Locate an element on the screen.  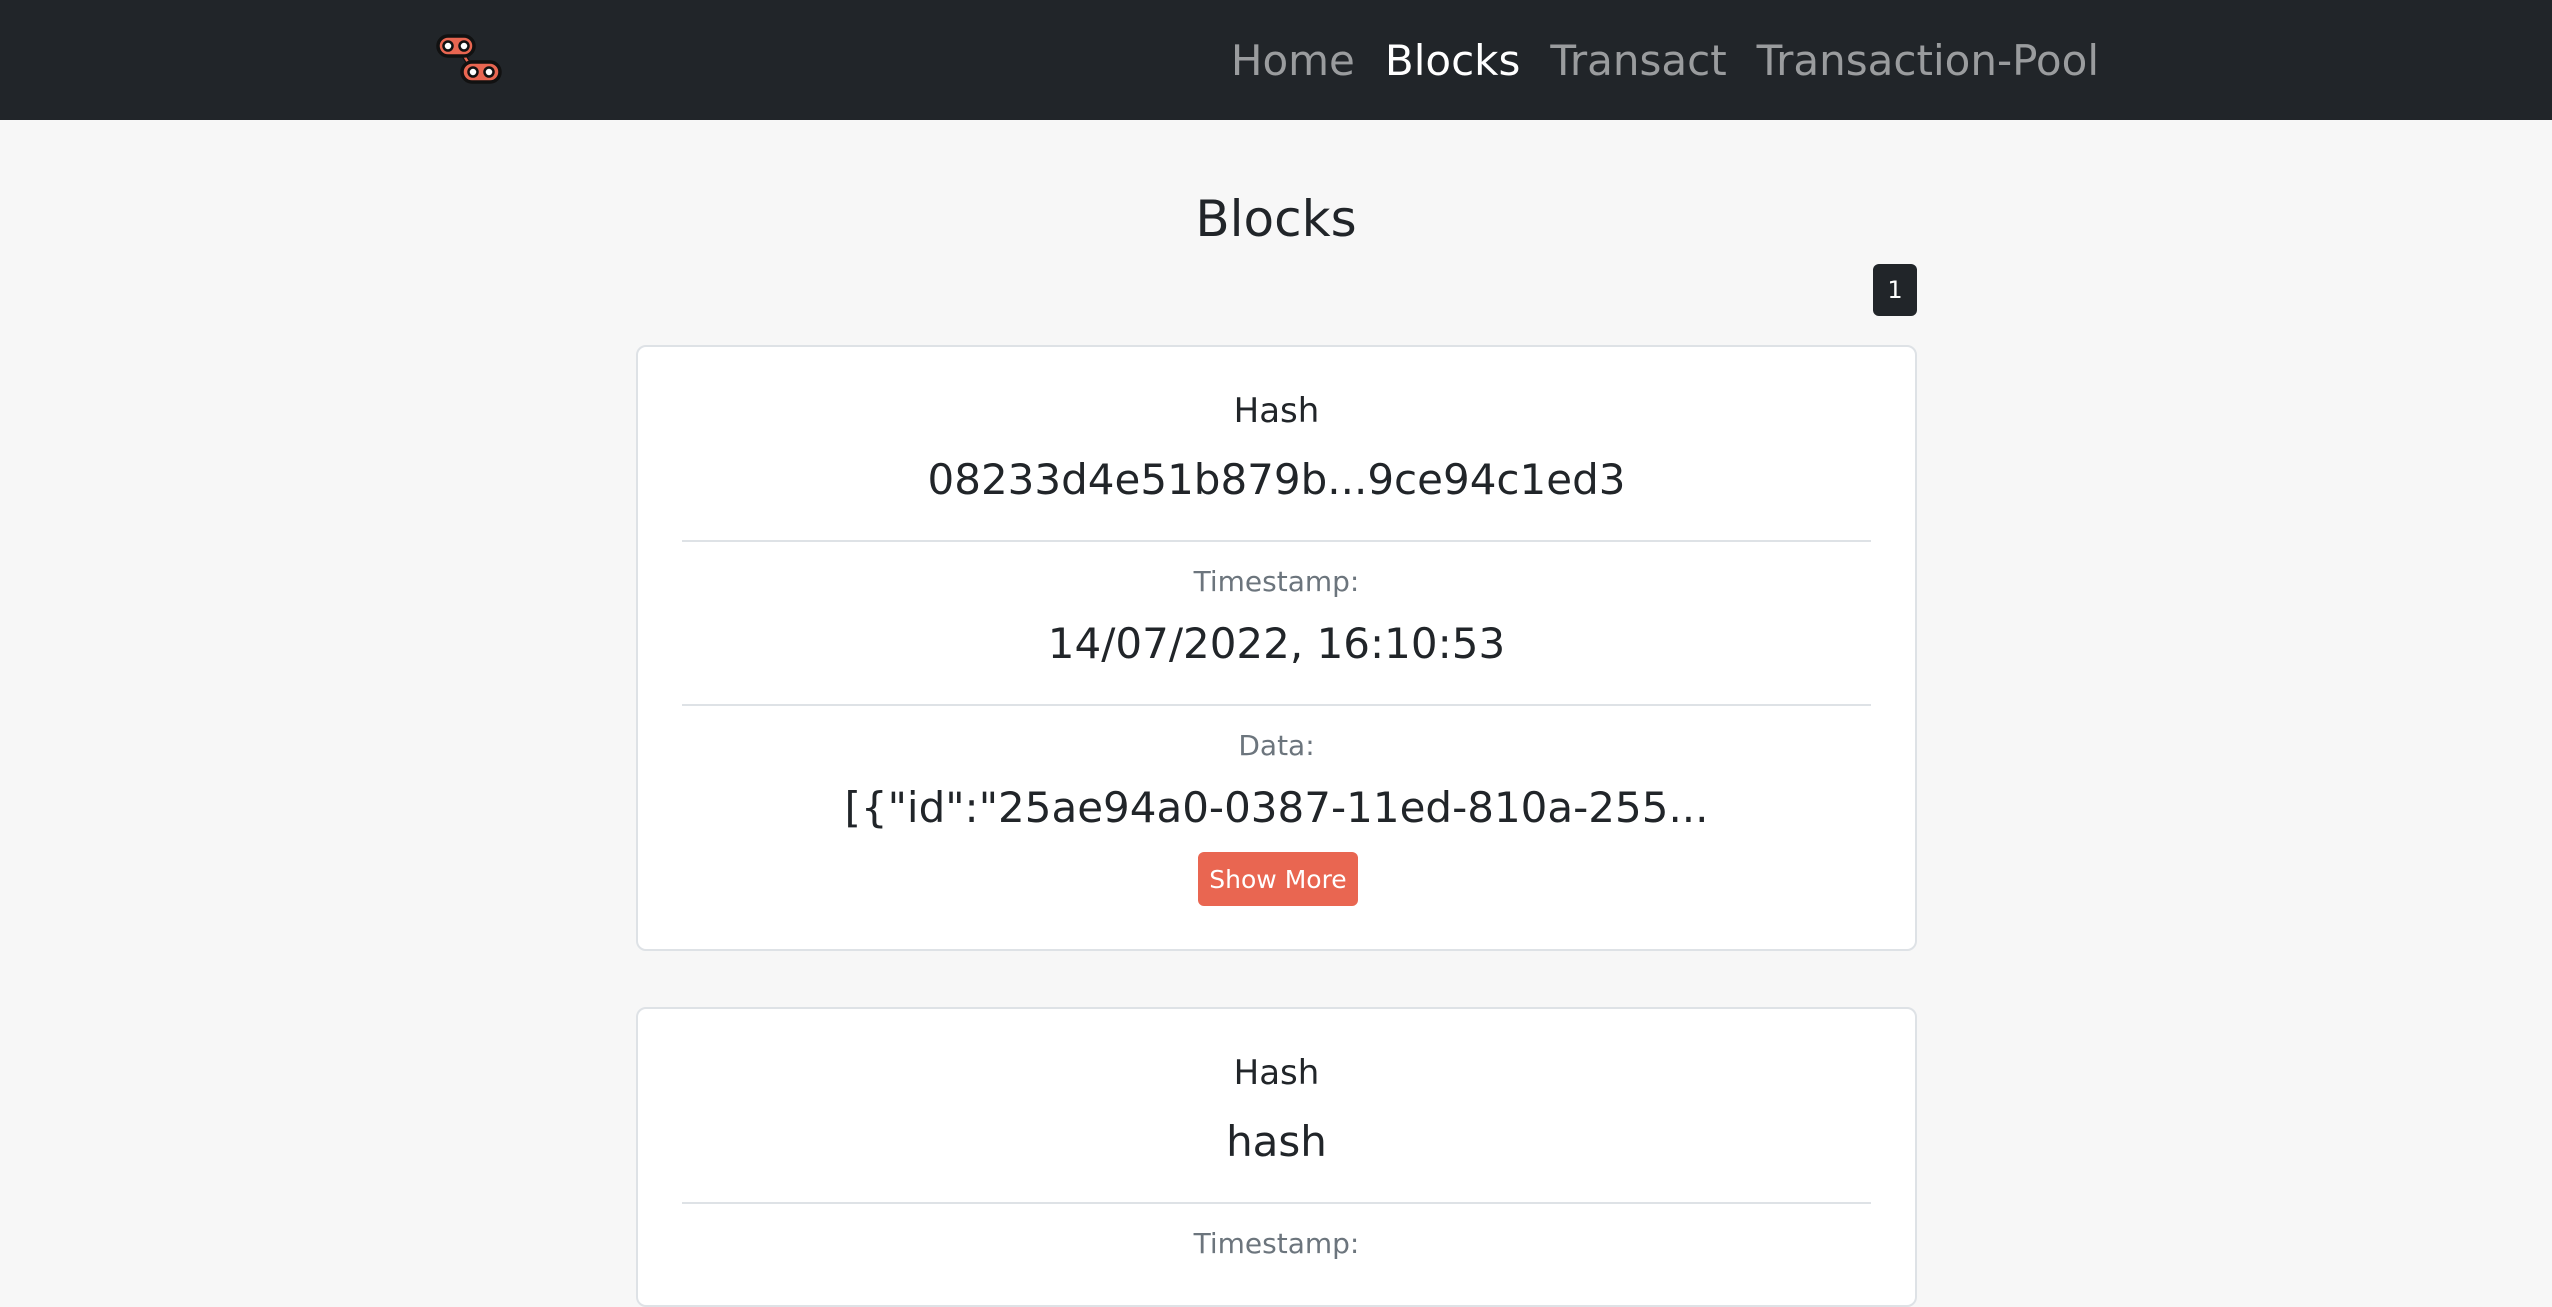
nav-link-transact: Transact is located at coordinates (1638, 60).